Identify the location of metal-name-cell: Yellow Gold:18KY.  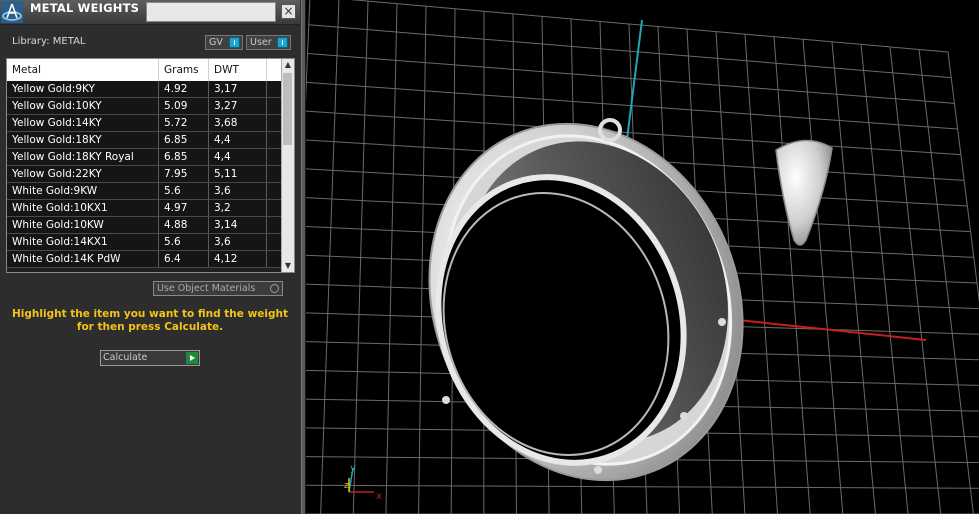
(83, 140).